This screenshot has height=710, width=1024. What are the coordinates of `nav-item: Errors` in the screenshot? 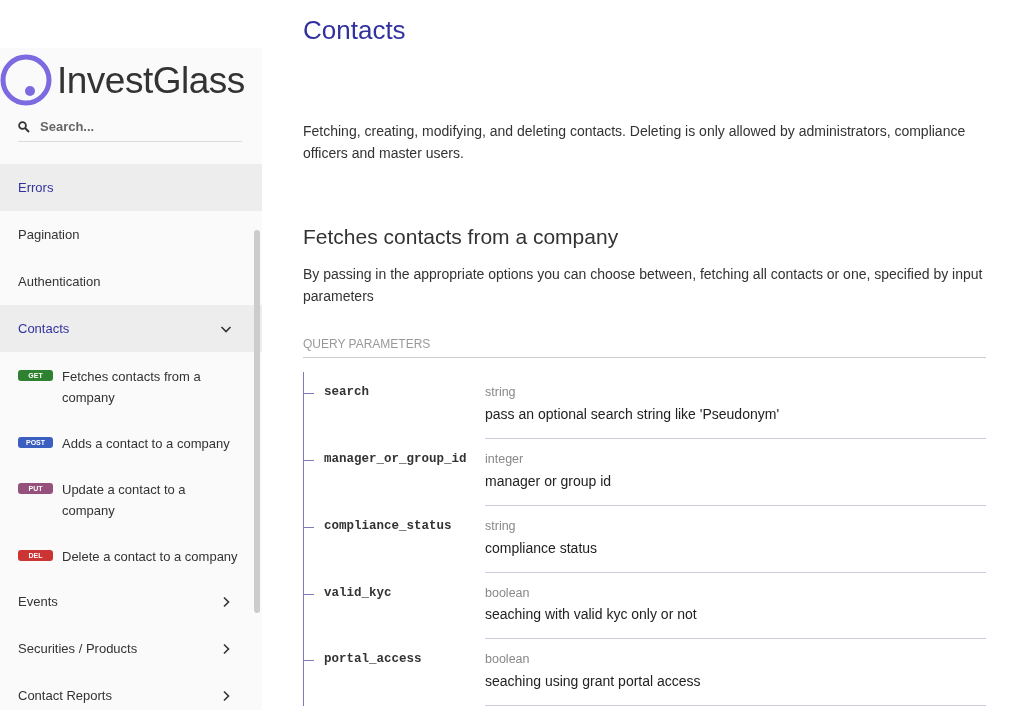 It's located at (131, 187).